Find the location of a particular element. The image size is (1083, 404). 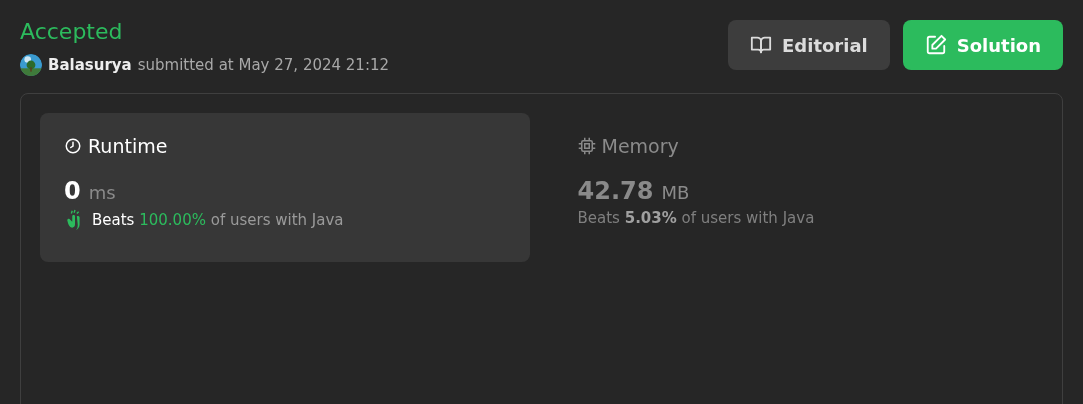

stat-unit: MB is located at coordinates (675, 192).